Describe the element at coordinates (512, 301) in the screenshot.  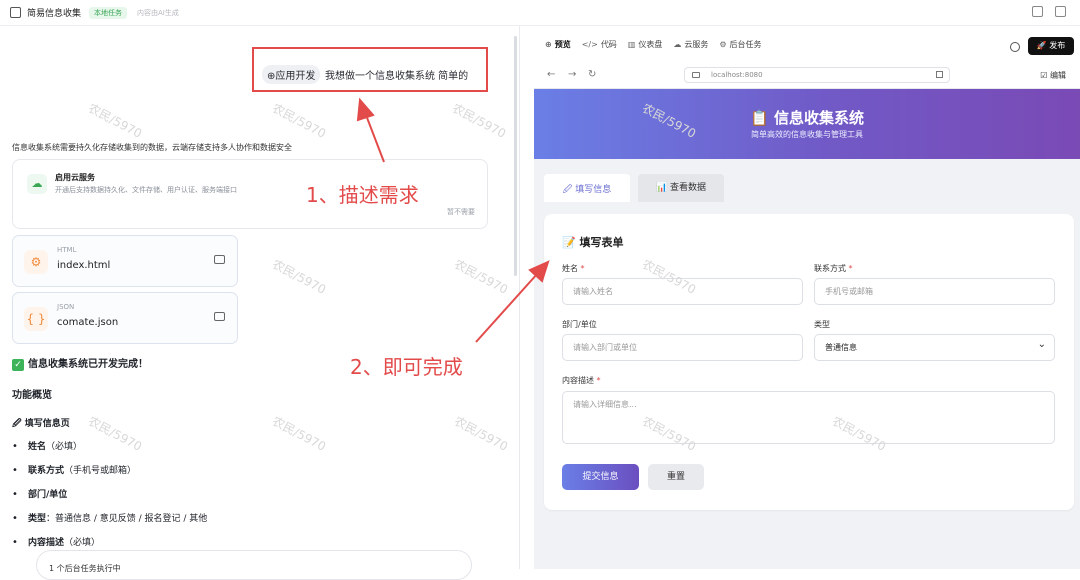
I see `arrow-step2` at that location.